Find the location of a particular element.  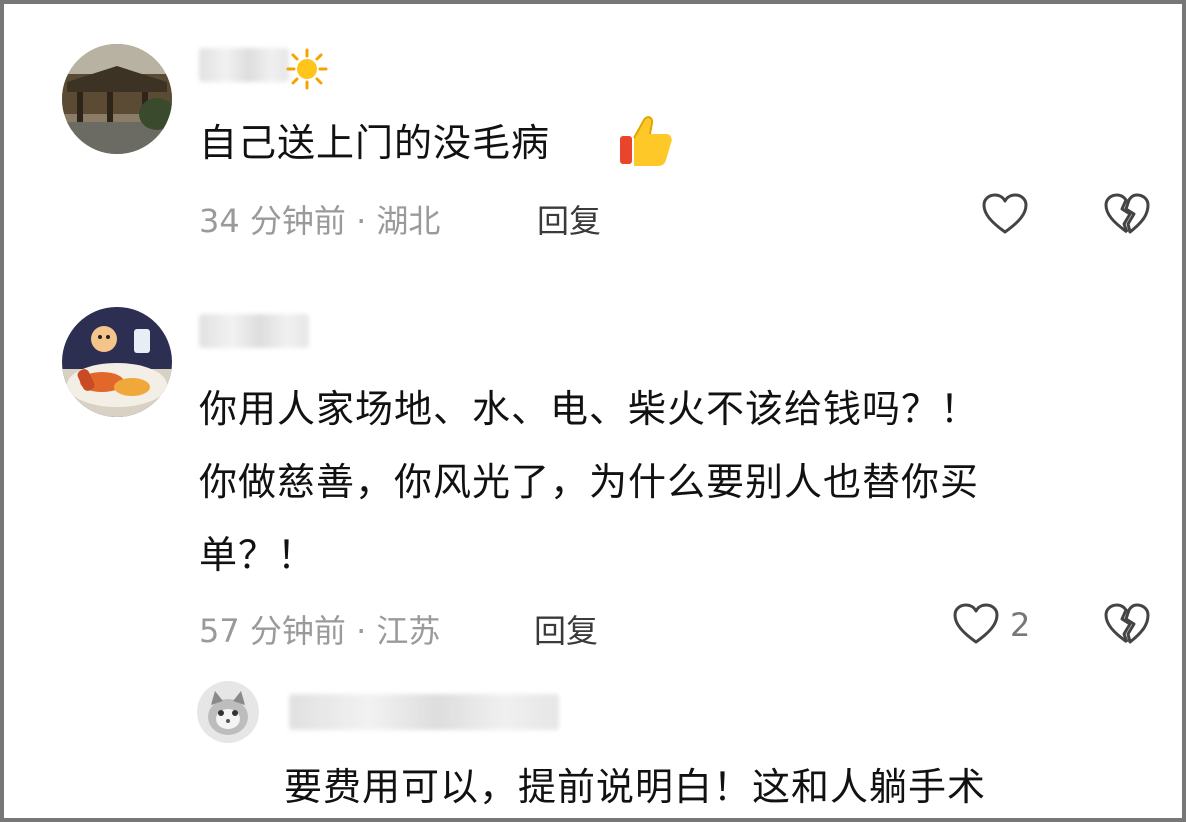

comment-meta: 34 分钟前 · 湖北 is located at coordinates (319, 219).